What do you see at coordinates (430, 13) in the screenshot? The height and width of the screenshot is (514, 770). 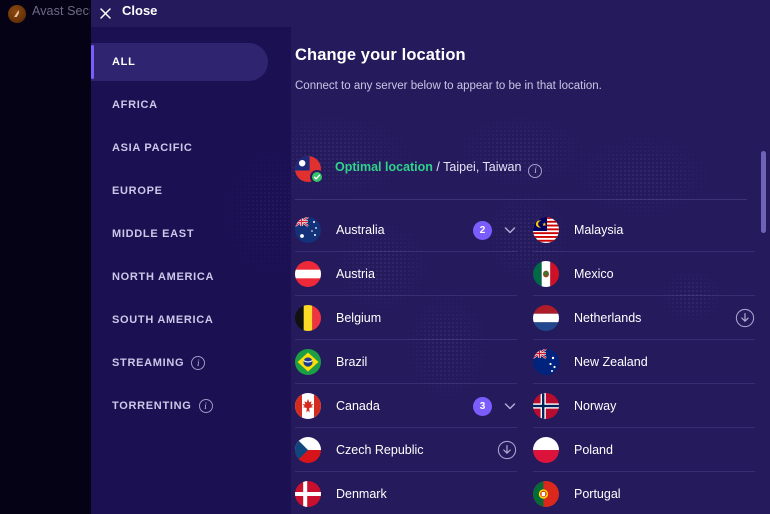 I see `title-bar-right-area` at bounding box center [430, 13].